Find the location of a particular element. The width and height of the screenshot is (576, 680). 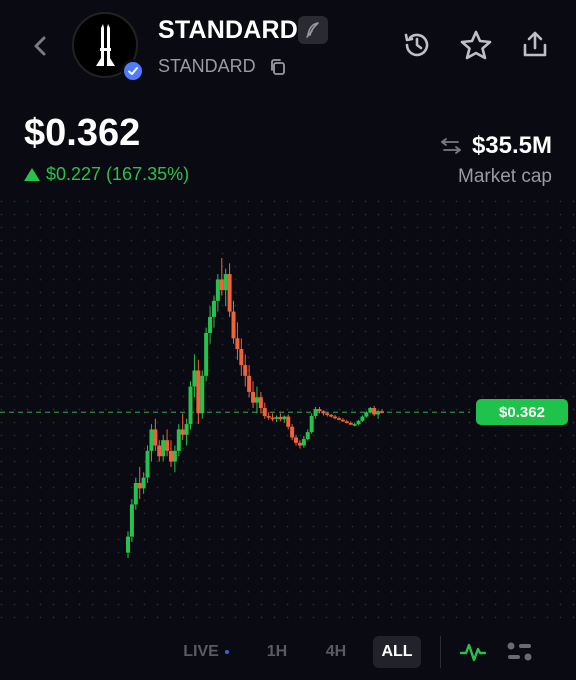

candle-chart-toggle is located at coordinates (520, 652).